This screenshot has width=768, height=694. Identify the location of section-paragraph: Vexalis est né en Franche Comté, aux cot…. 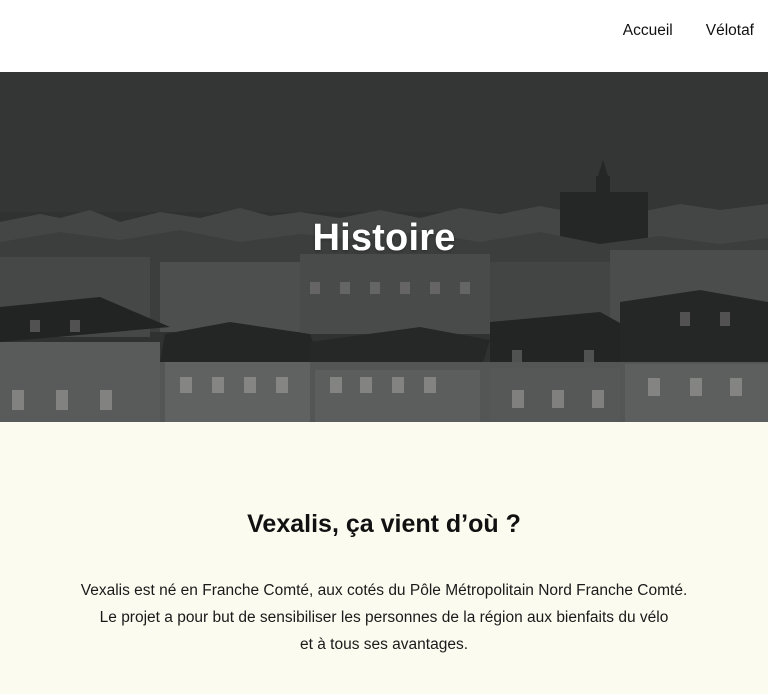
(384, 617).